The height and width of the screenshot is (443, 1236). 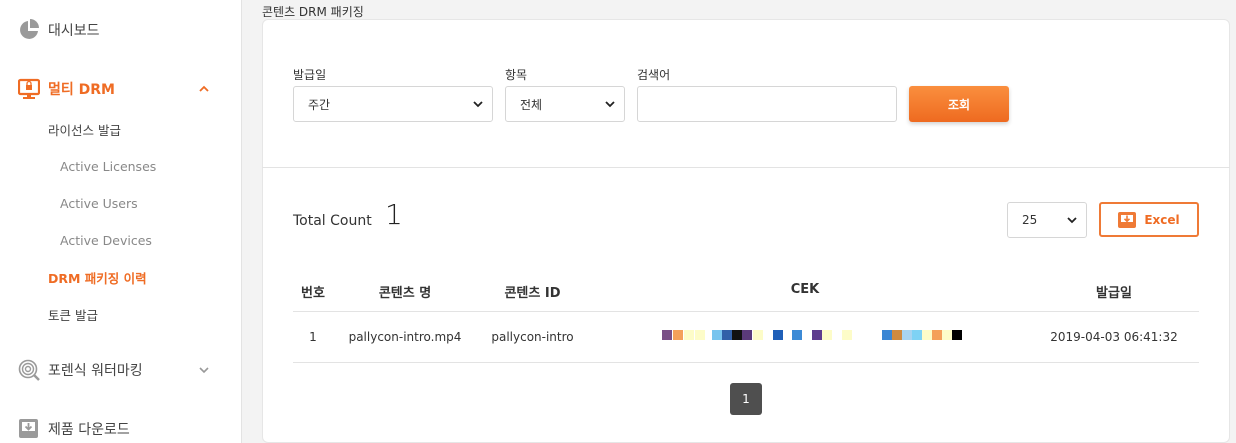 What do you see at coordinates (74, 31) in the screenshot?
I see `sidebar-item-label: 대시보드` at bounding box center [74, 31].